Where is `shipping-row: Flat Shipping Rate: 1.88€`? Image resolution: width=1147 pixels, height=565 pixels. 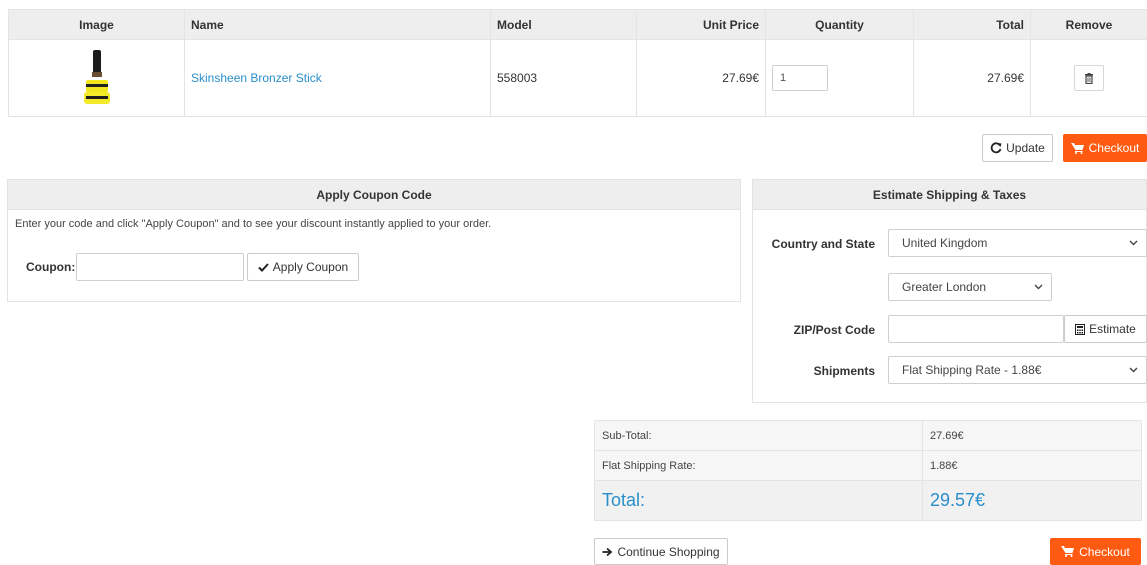
shipping-row: Flat Shipping Rate: 1.88€ is located at coordinates (868, 466).